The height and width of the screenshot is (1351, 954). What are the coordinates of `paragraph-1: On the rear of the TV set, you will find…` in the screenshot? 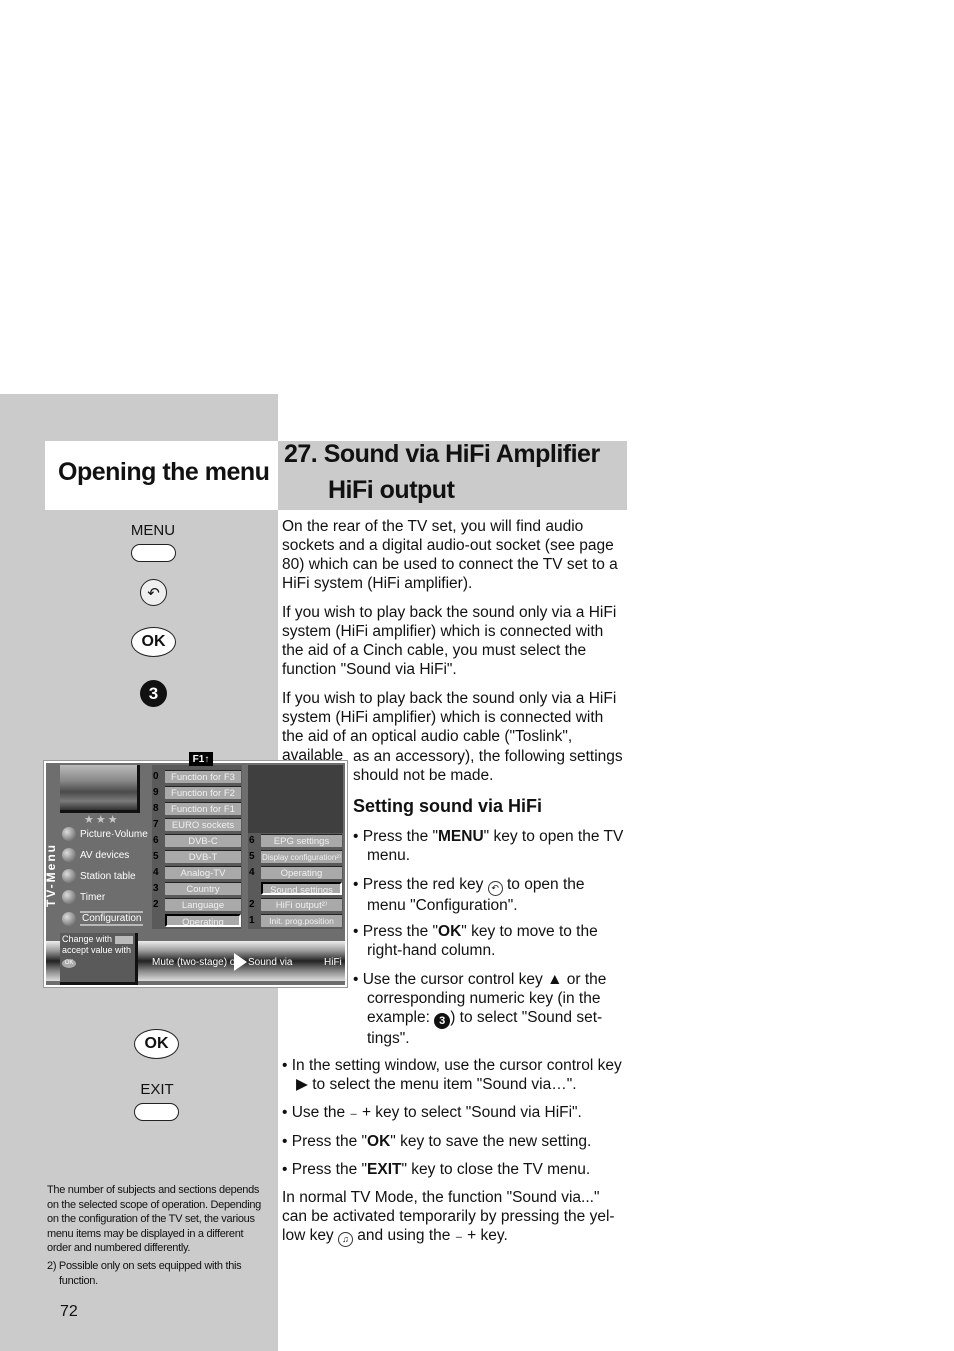 It's located at (450, 555).